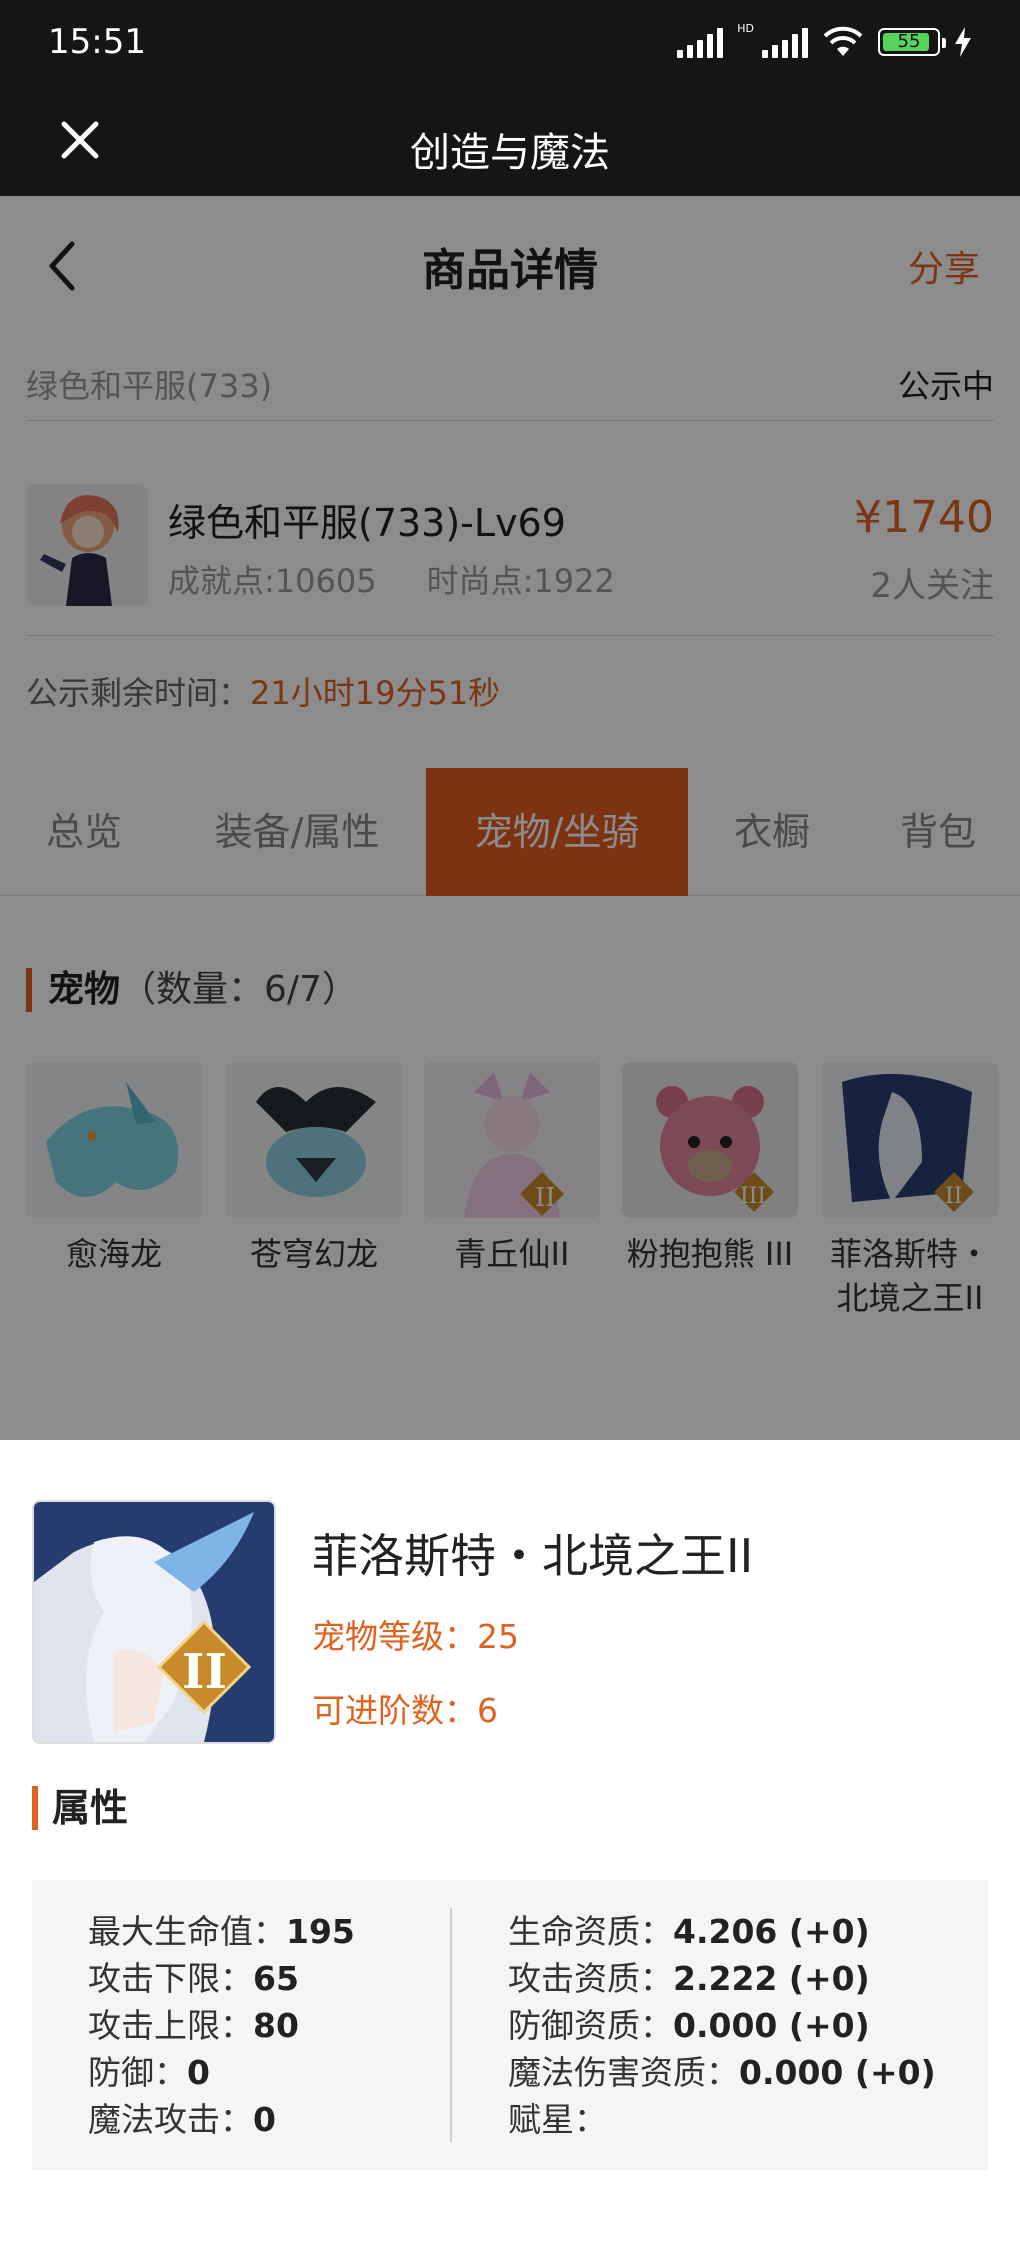 This screenshot has height=2267, width=1020. What do you see at coordinates (590, 2025) in the screenshot?
I see `attr-label: 防御资质：` at bounding box center [590, 2025].